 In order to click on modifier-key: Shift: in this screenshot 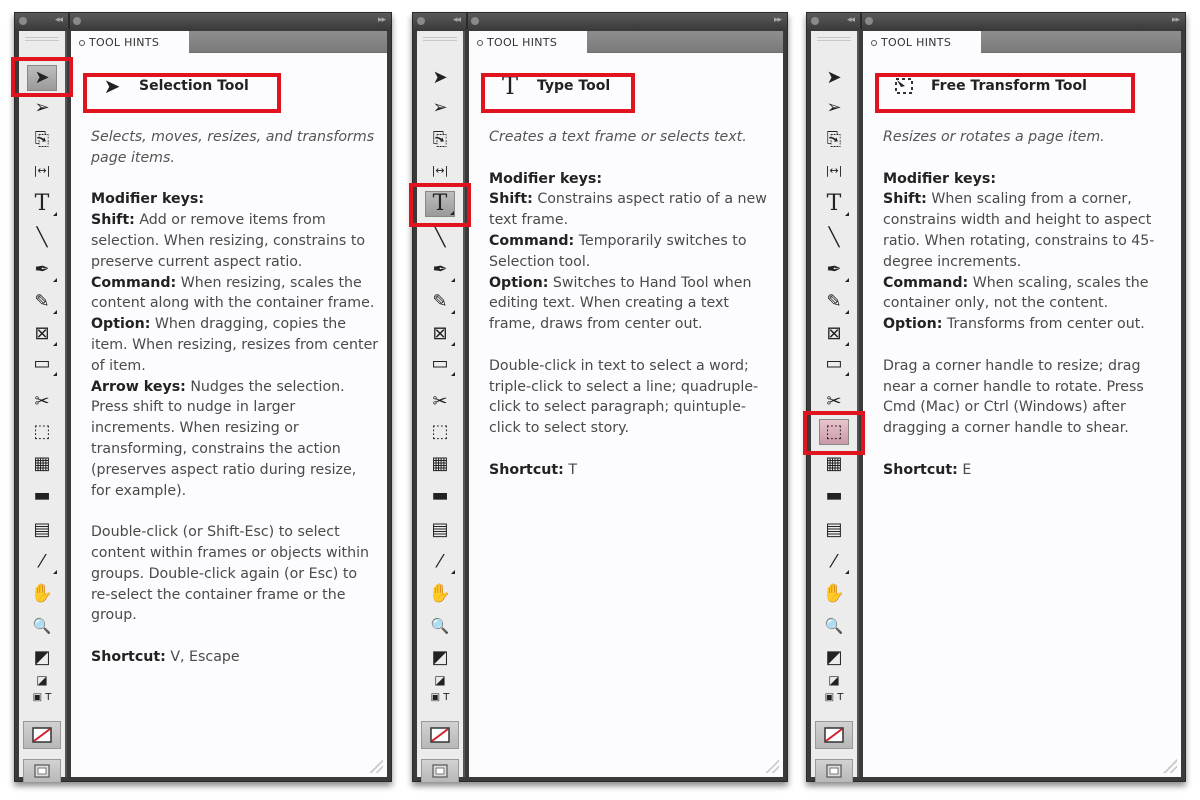, I will do `click(511, 199)`.